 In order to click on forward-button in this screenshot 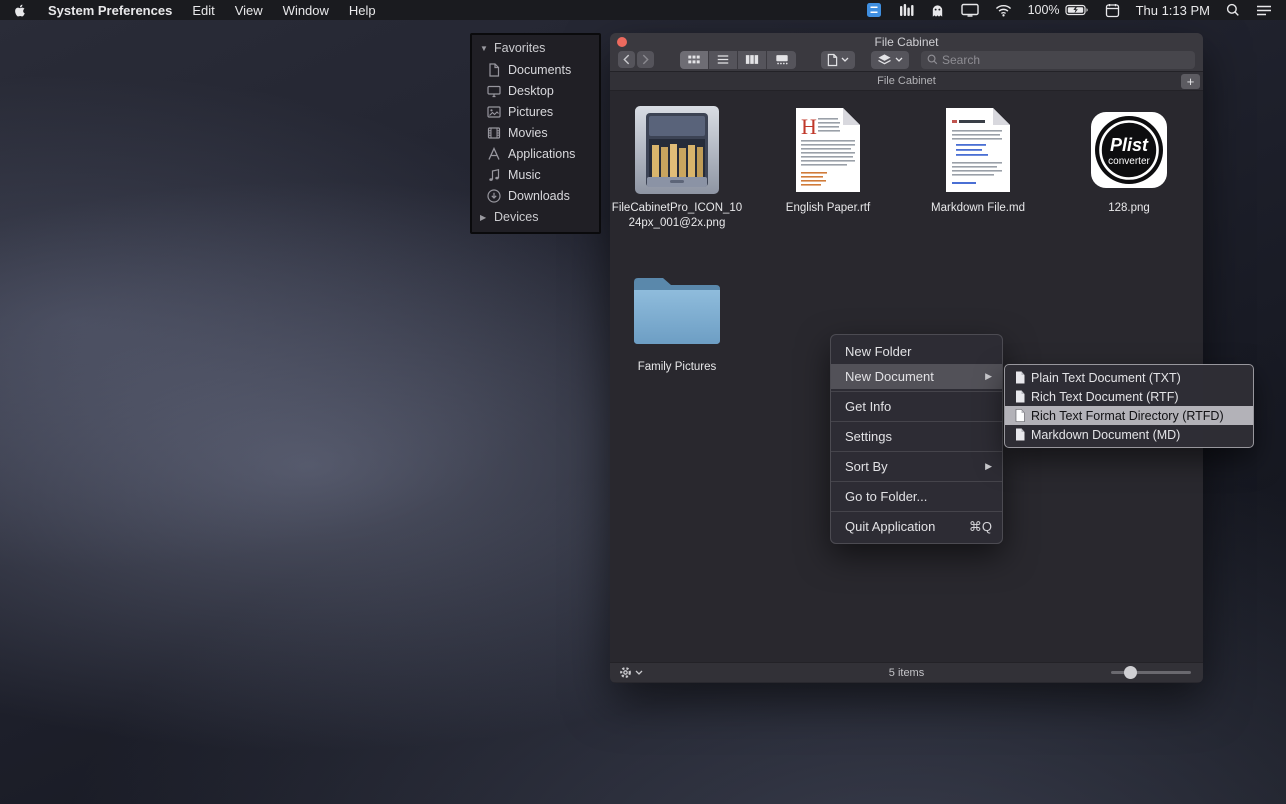, I will do `click(645, 59)`.